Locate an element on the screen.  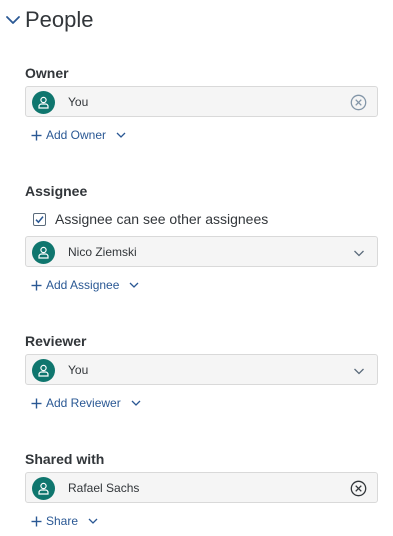
reviewer-label: Reviewer is located at coordinates (56, 341).